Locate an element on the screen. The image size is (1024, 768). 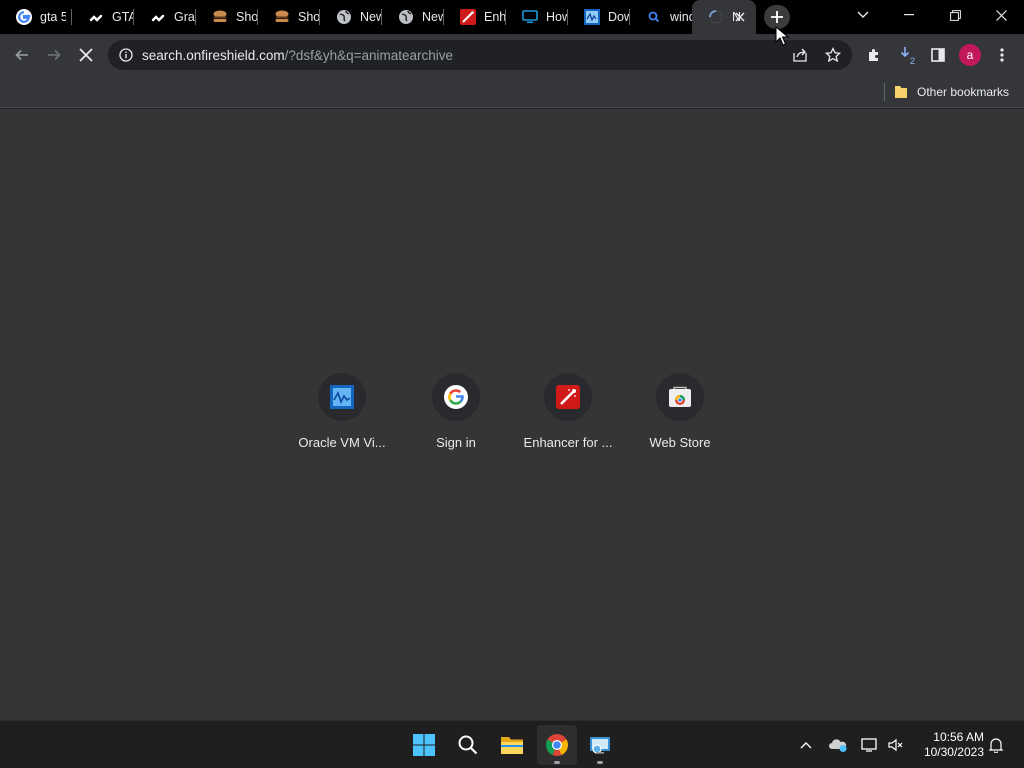
avatar: a is located at coordinates (970, 55).